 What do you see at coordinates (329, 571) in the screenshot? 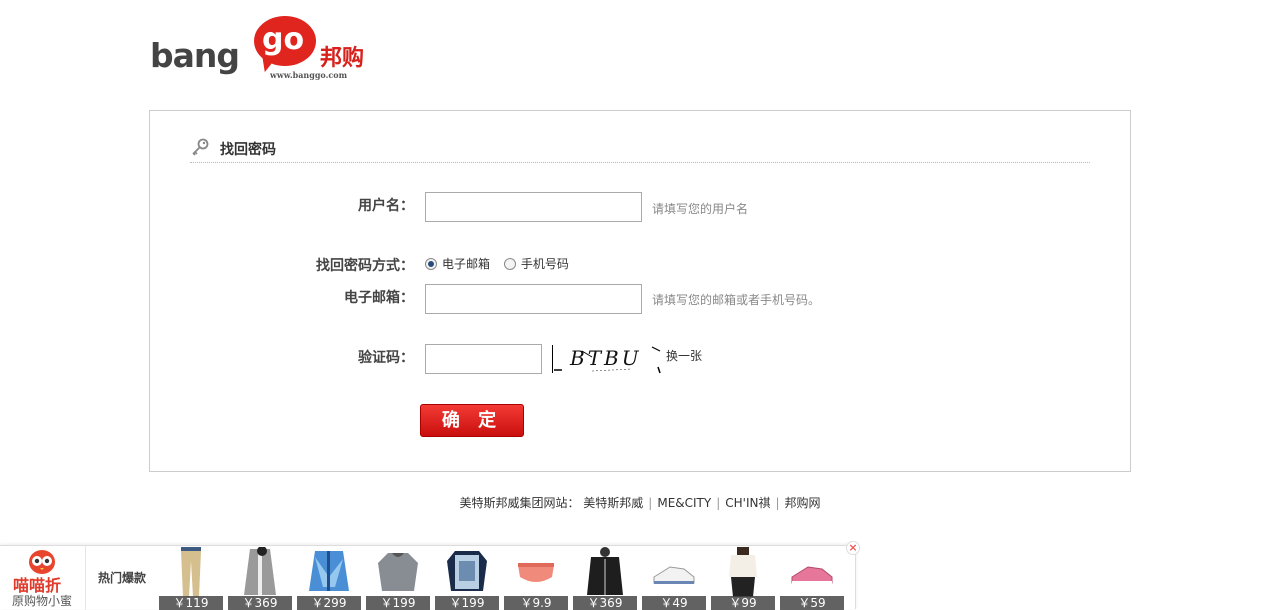
I see `product-image-blue-jacket` at bounding box center [329, 571].